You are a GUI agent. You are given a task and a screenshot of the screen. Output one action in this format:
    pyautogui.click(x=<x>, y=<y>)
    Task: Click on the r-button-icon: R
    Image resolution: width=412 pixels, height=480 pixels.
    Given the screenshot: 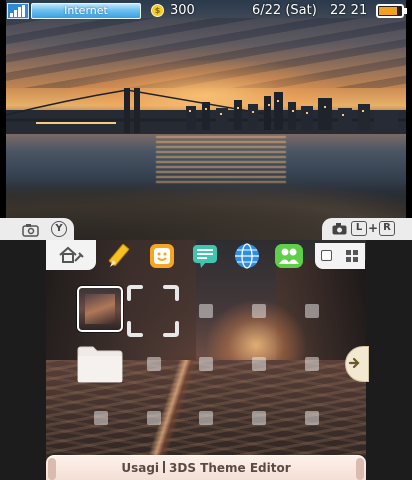 What is the action you would take?
    pyautogui.click(x=387, y=228)
    